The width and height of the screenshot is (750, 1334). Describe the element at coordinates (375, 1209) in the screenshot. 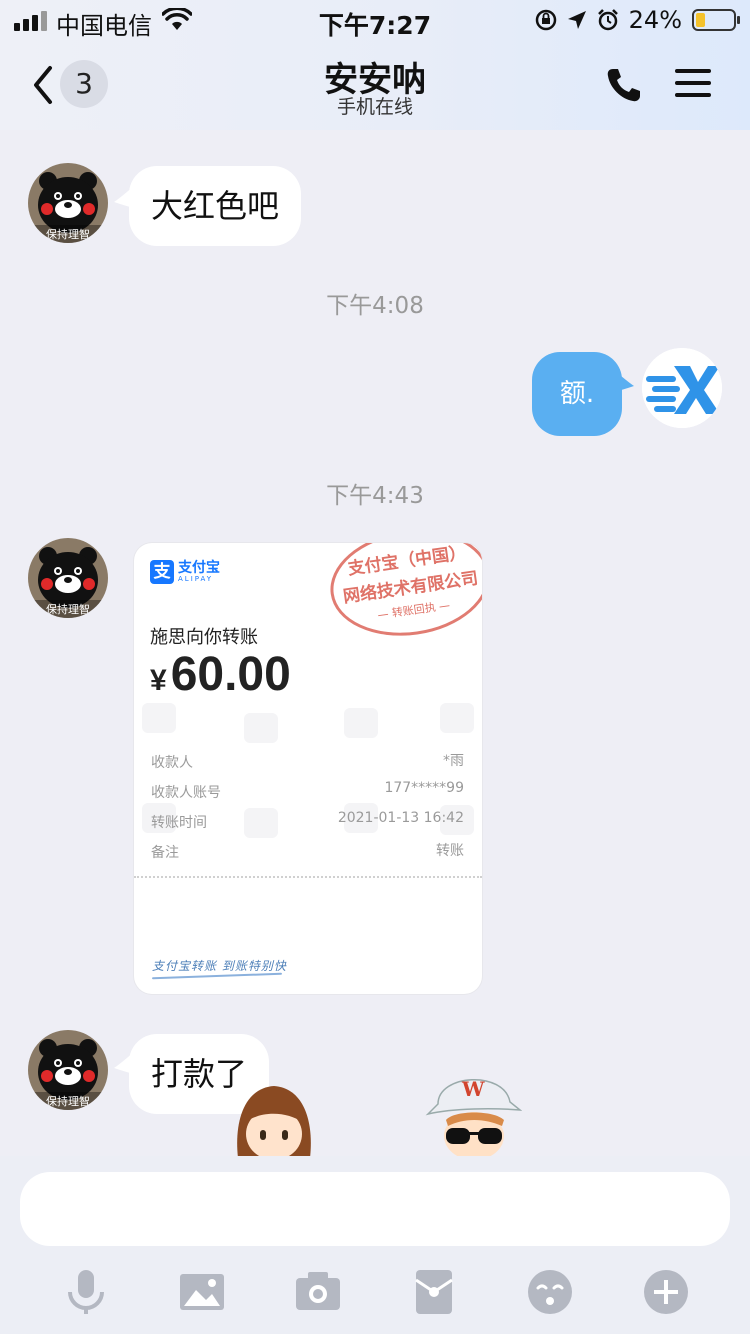

I see `message-input` at that location.